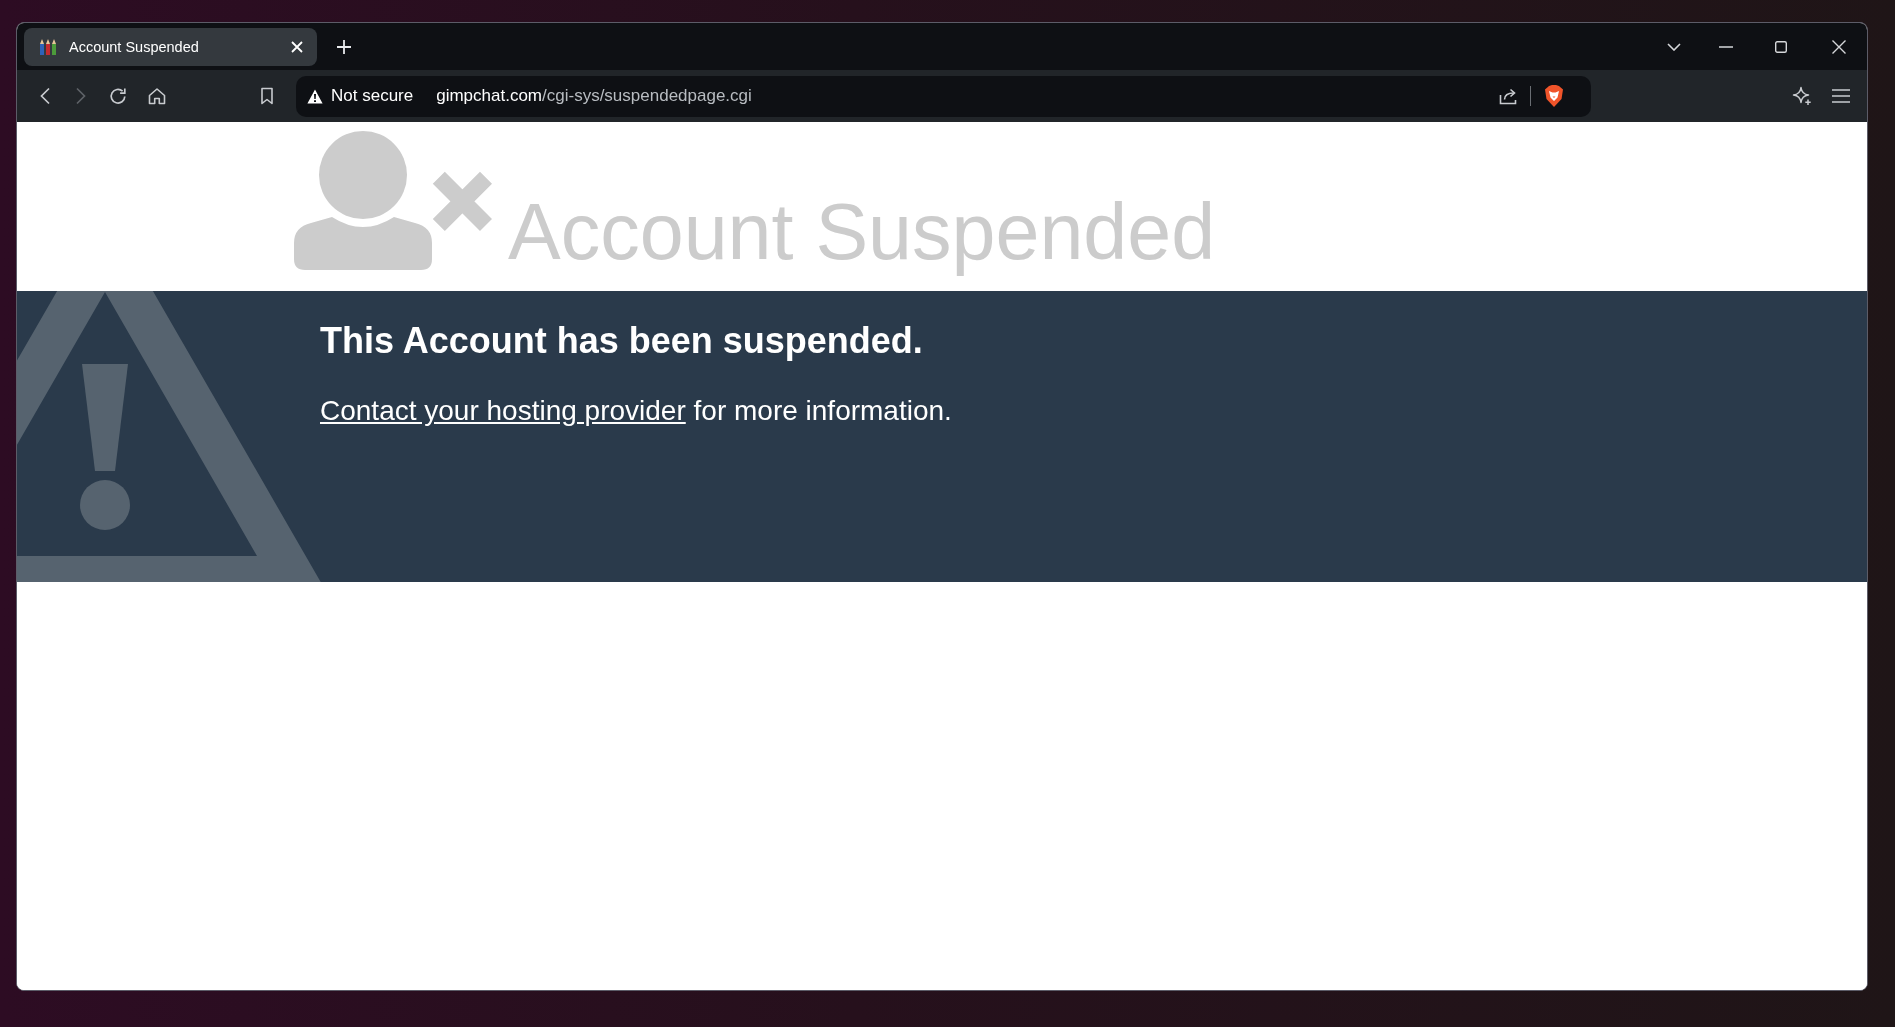 Image resolution: width=1895 pixels, height=1027 pixels. I want to click on maximize-icon, so click(1781, 46).